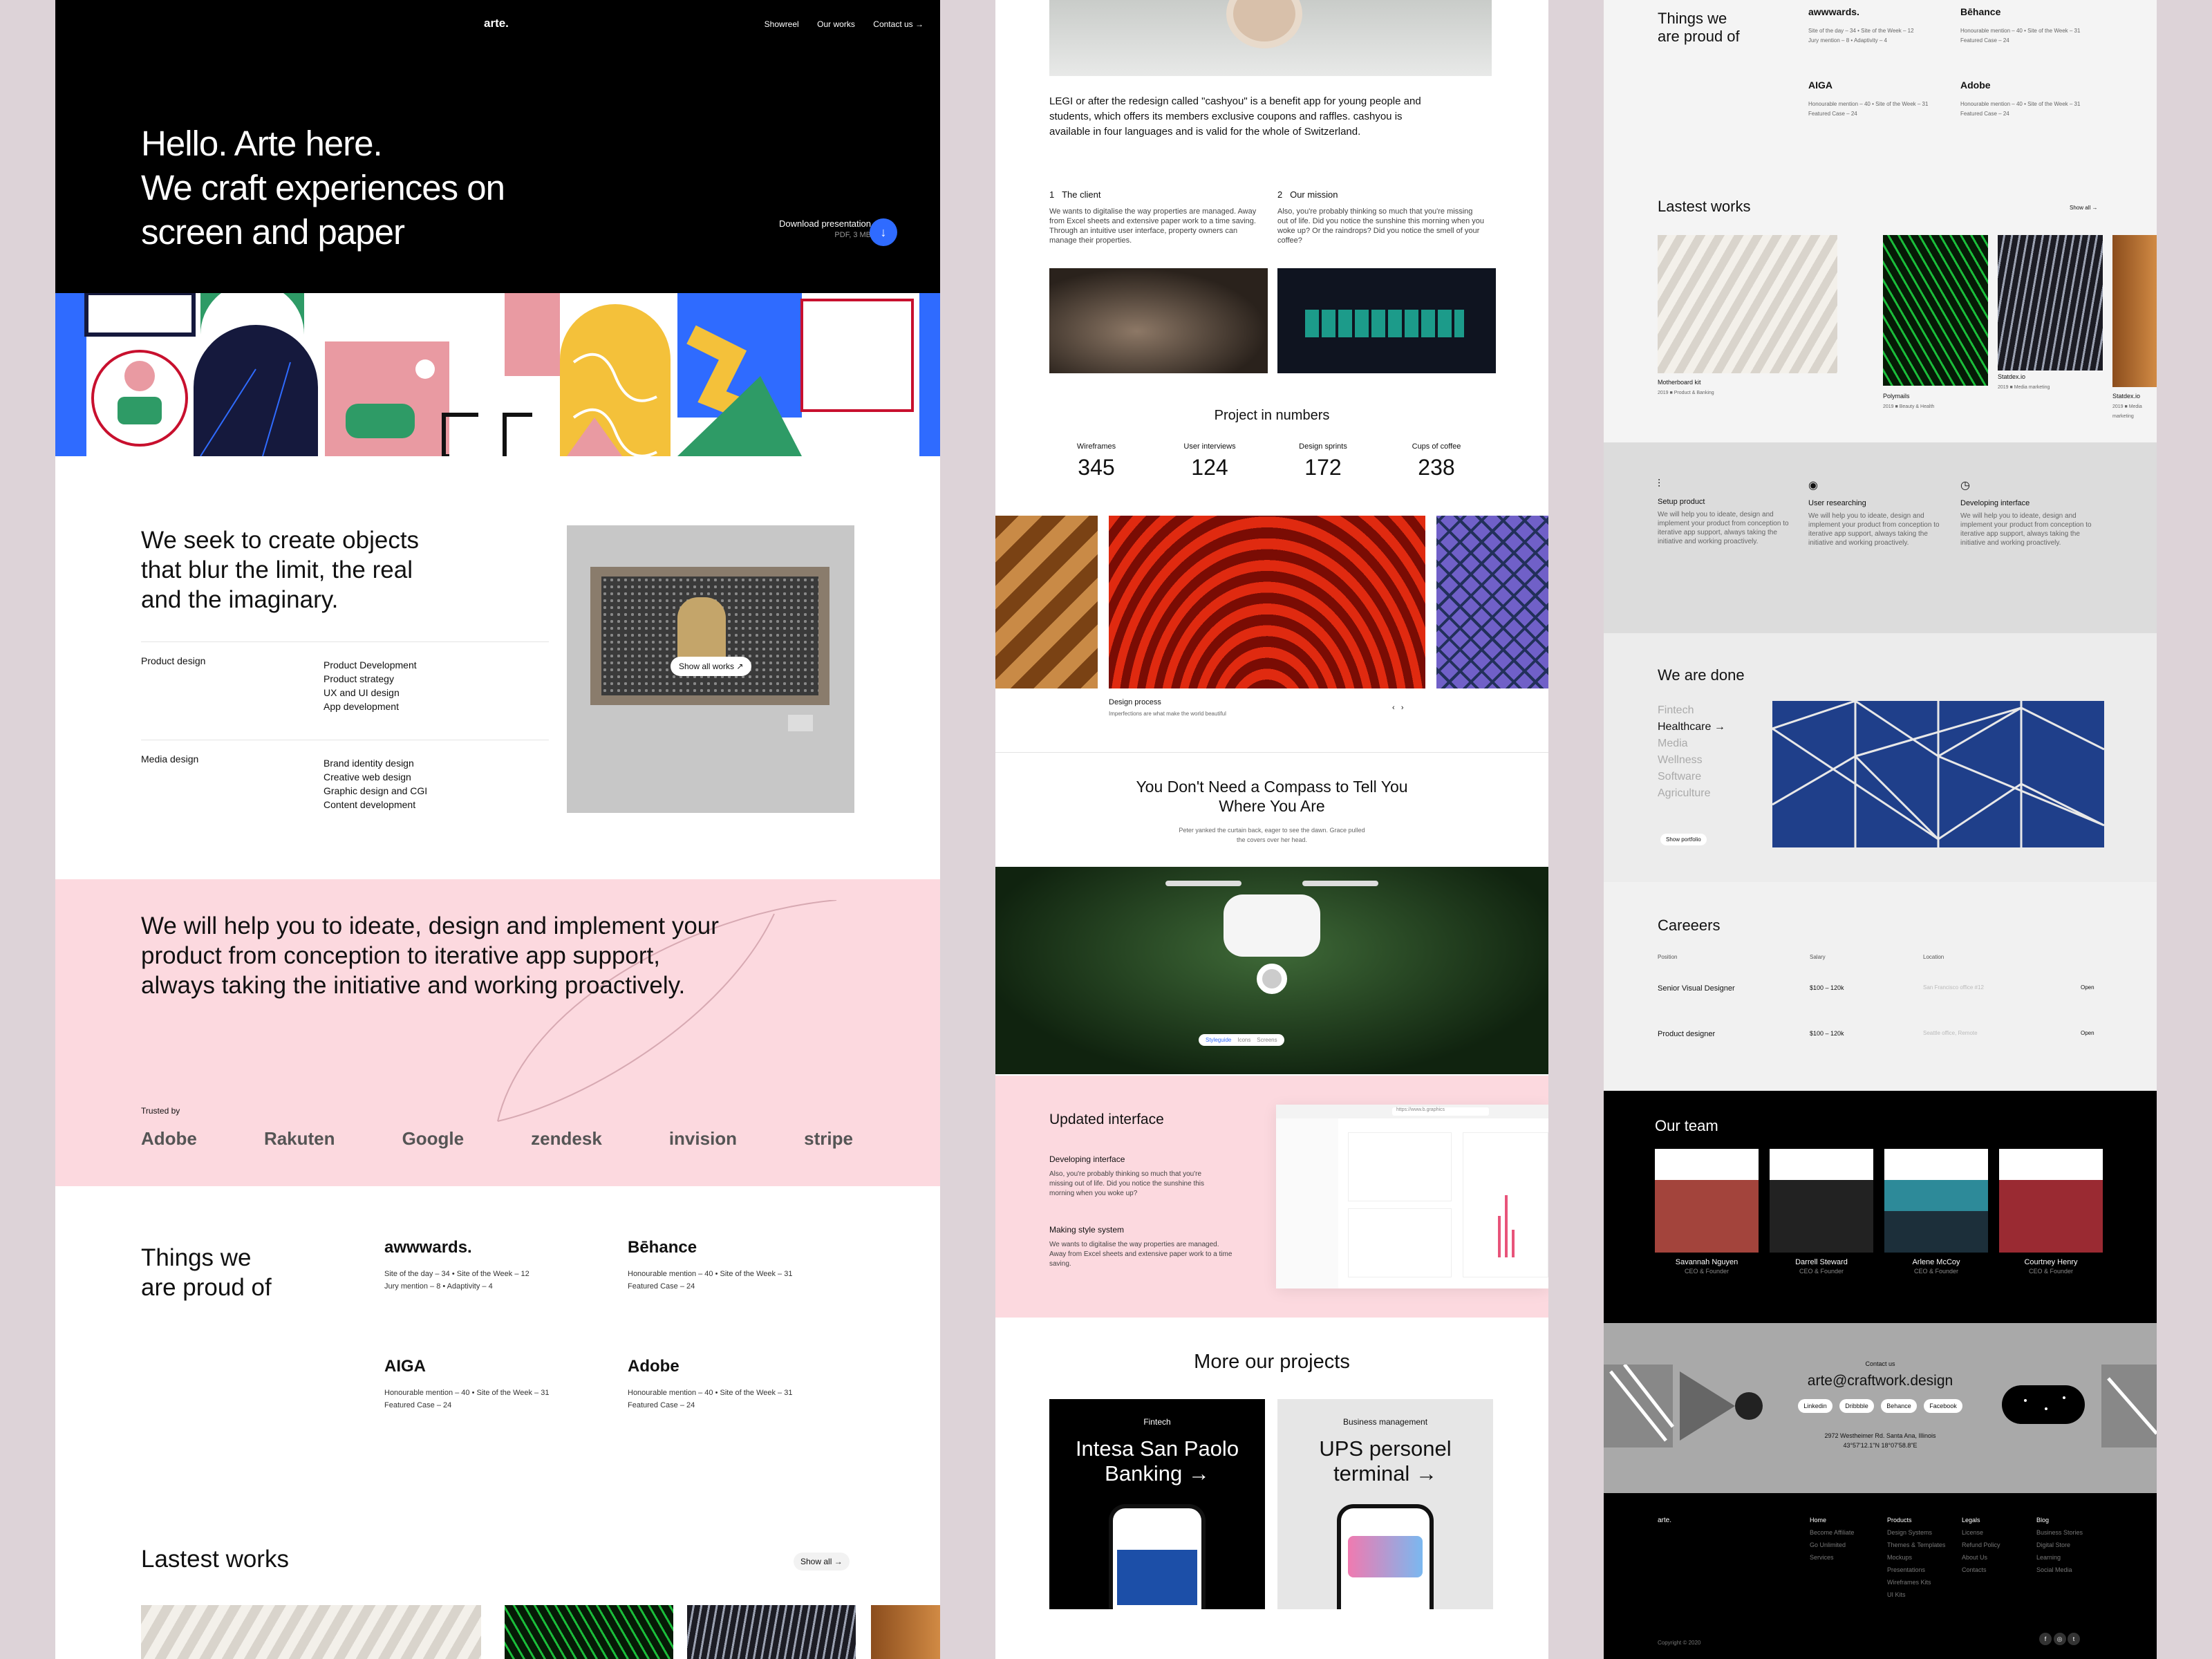 The height and width of the screenshot is (1659, 2212). What do you see at coordinates (170, 759) in the screenshot?
I see `service-heading-media-design: Media design` at bounding box center [170, 759].